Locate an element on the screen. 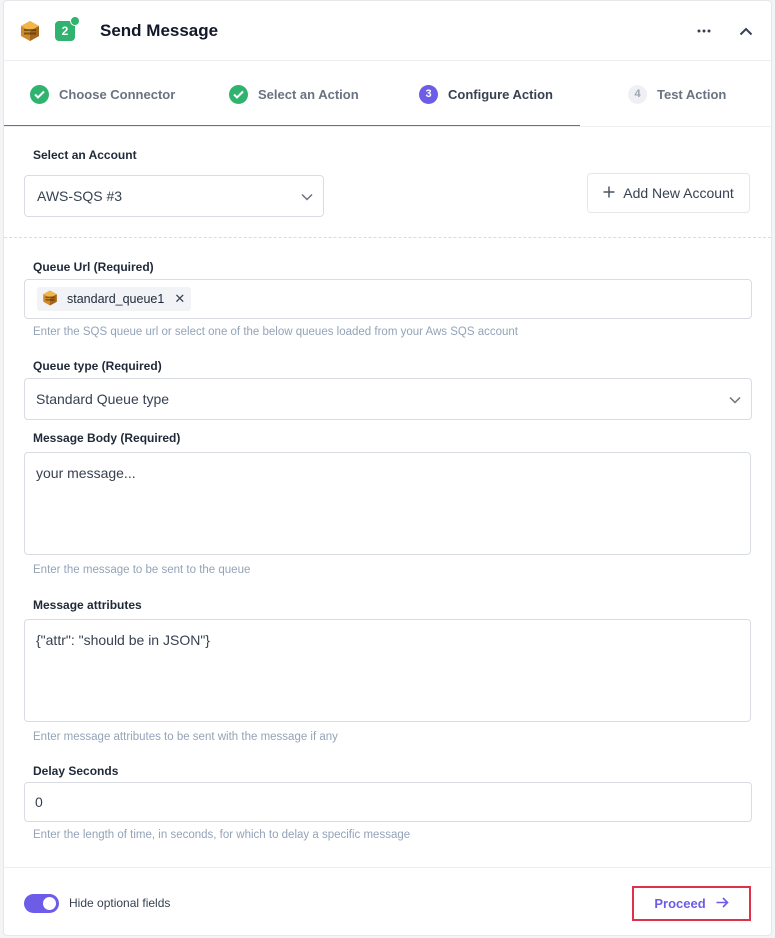  step-label: Select an Action is located at coordinates (308, 94).